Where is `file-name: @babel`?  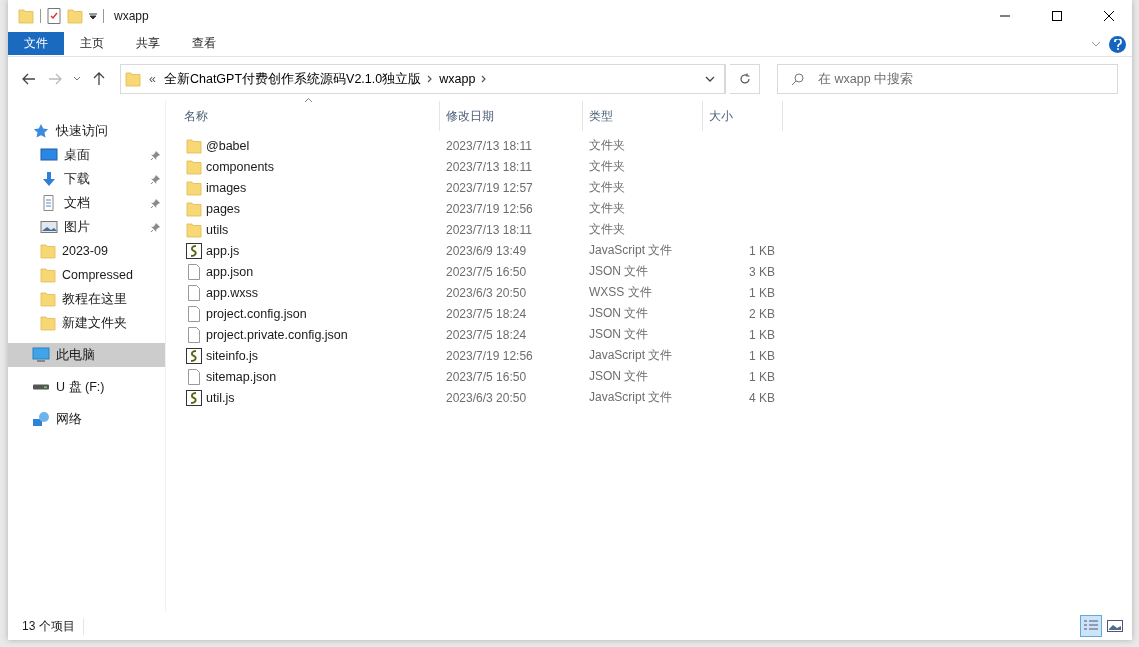 file-name: @babel is located at coordinates (309, 145).